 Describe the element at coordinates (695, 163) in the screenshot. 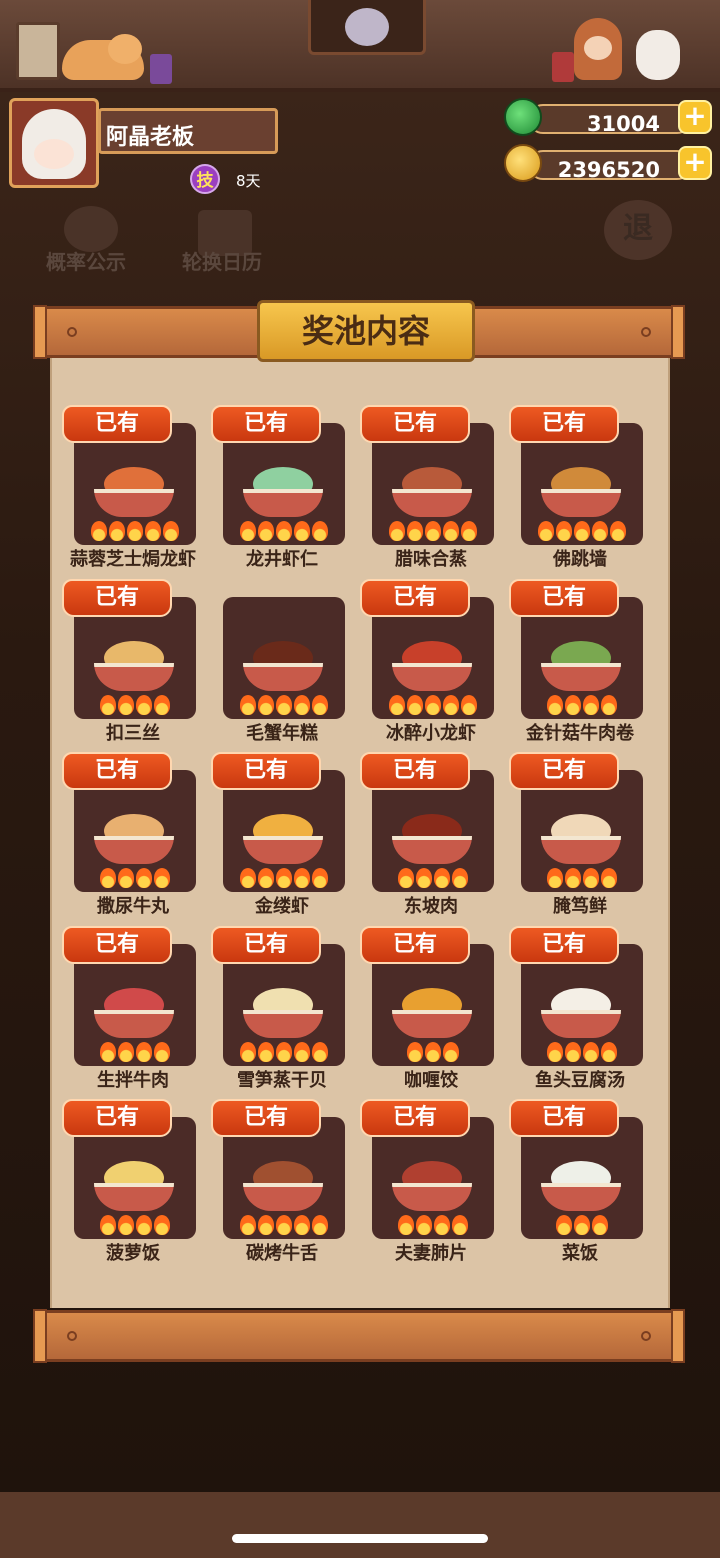

I see `add-coin-button: +` at that location.